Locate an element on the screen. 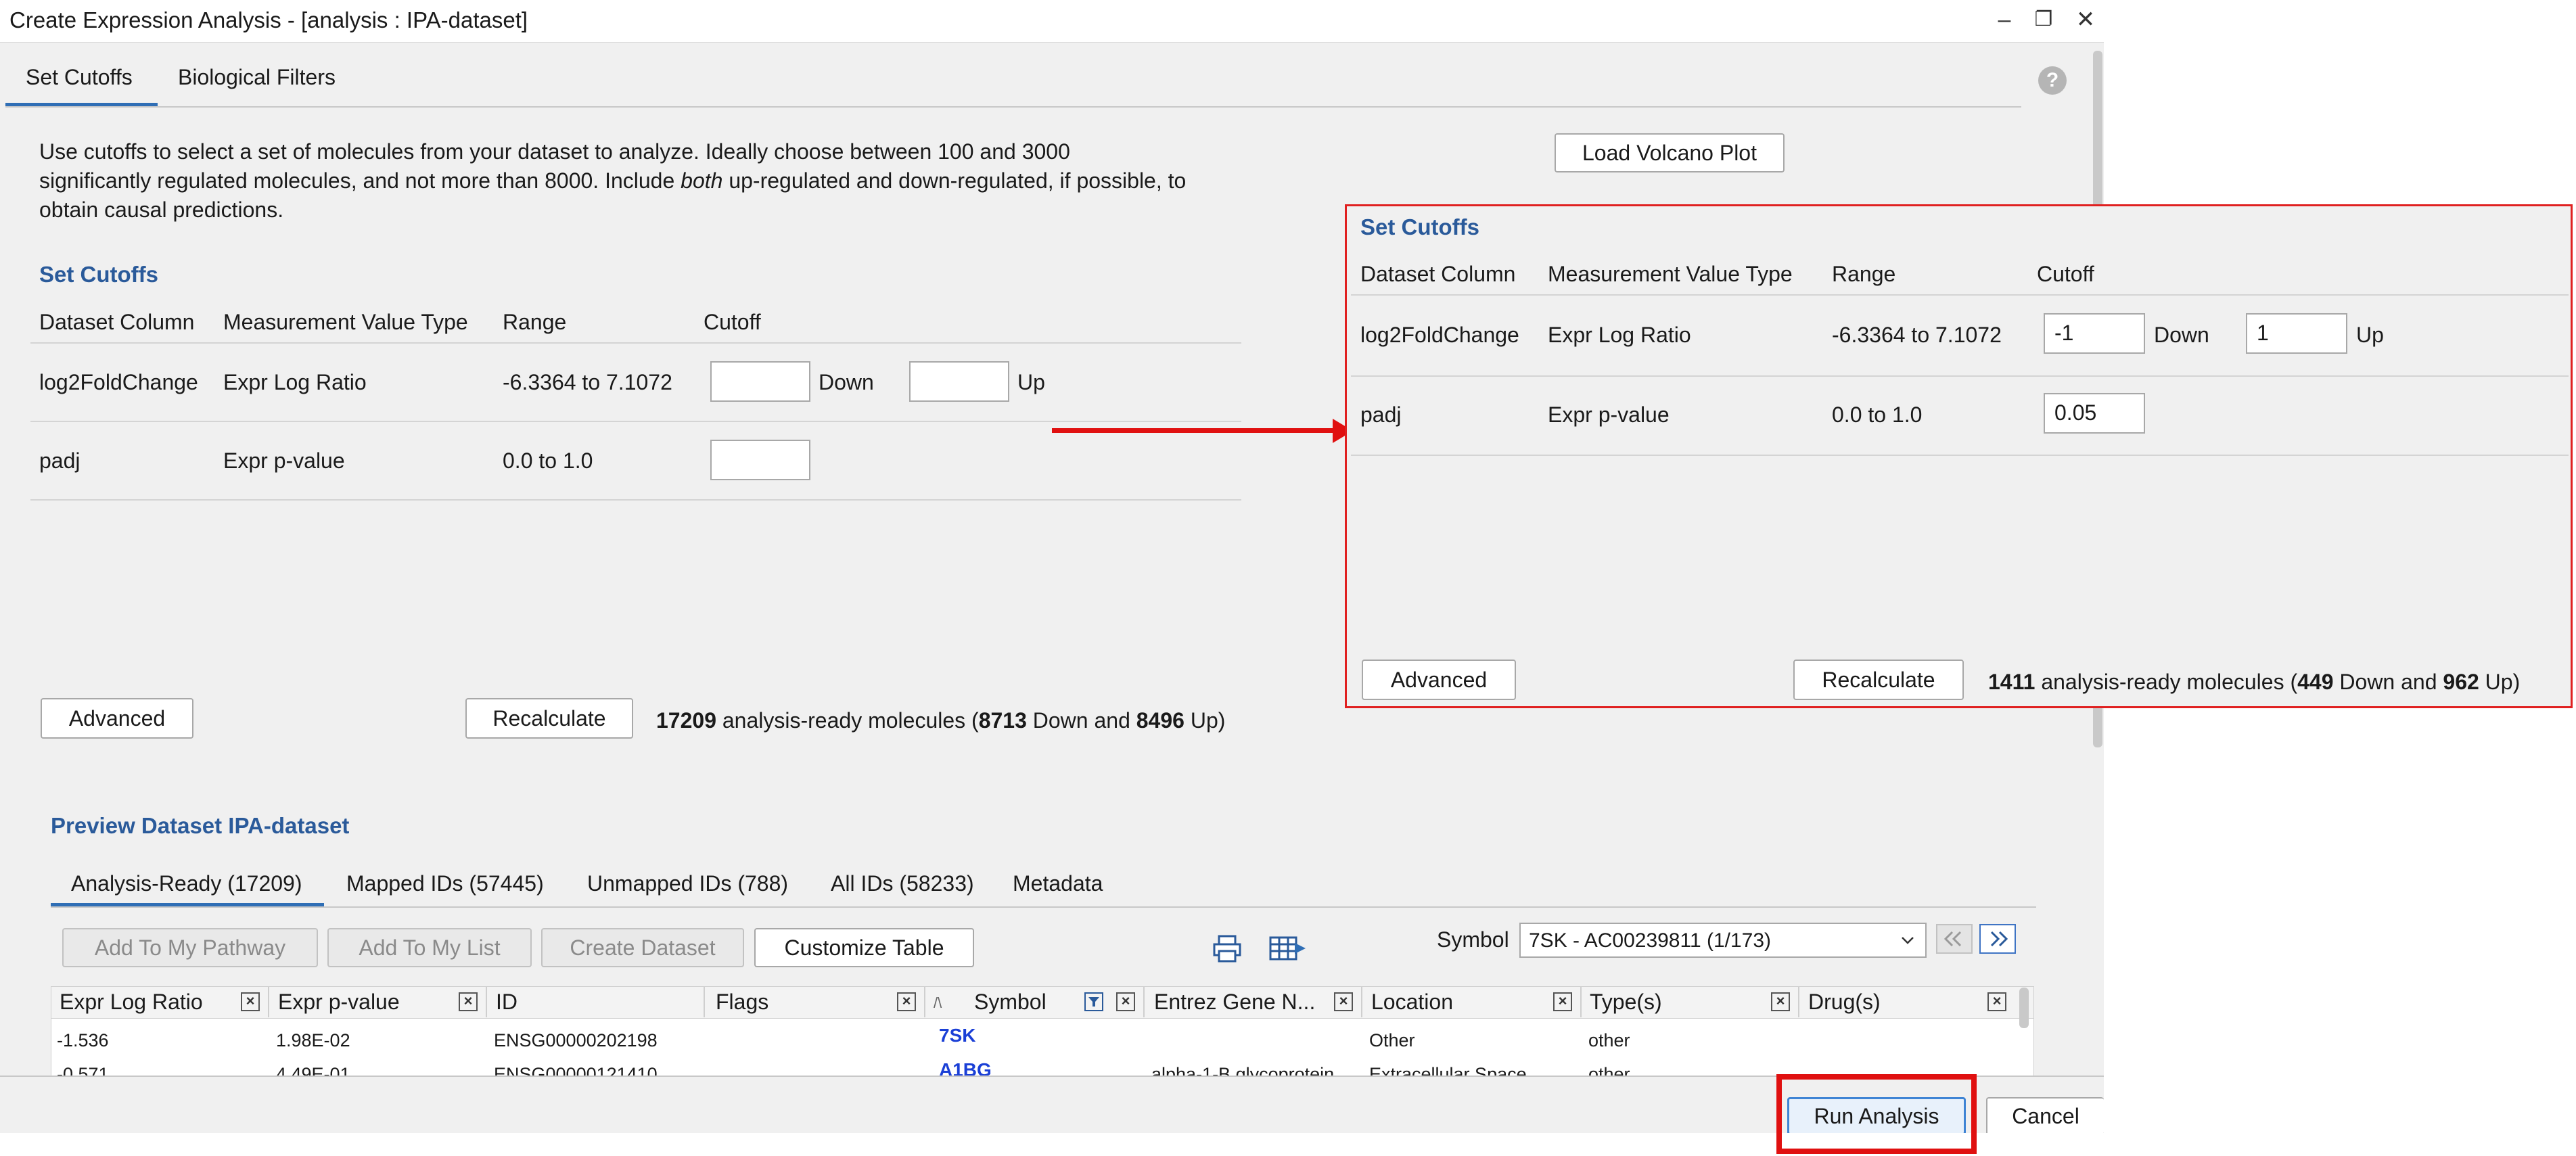 The width and height of the screenshot is (2576, 1156). column-header-expr-p-value: Expr p-value is located at coordinates (339, 1002).